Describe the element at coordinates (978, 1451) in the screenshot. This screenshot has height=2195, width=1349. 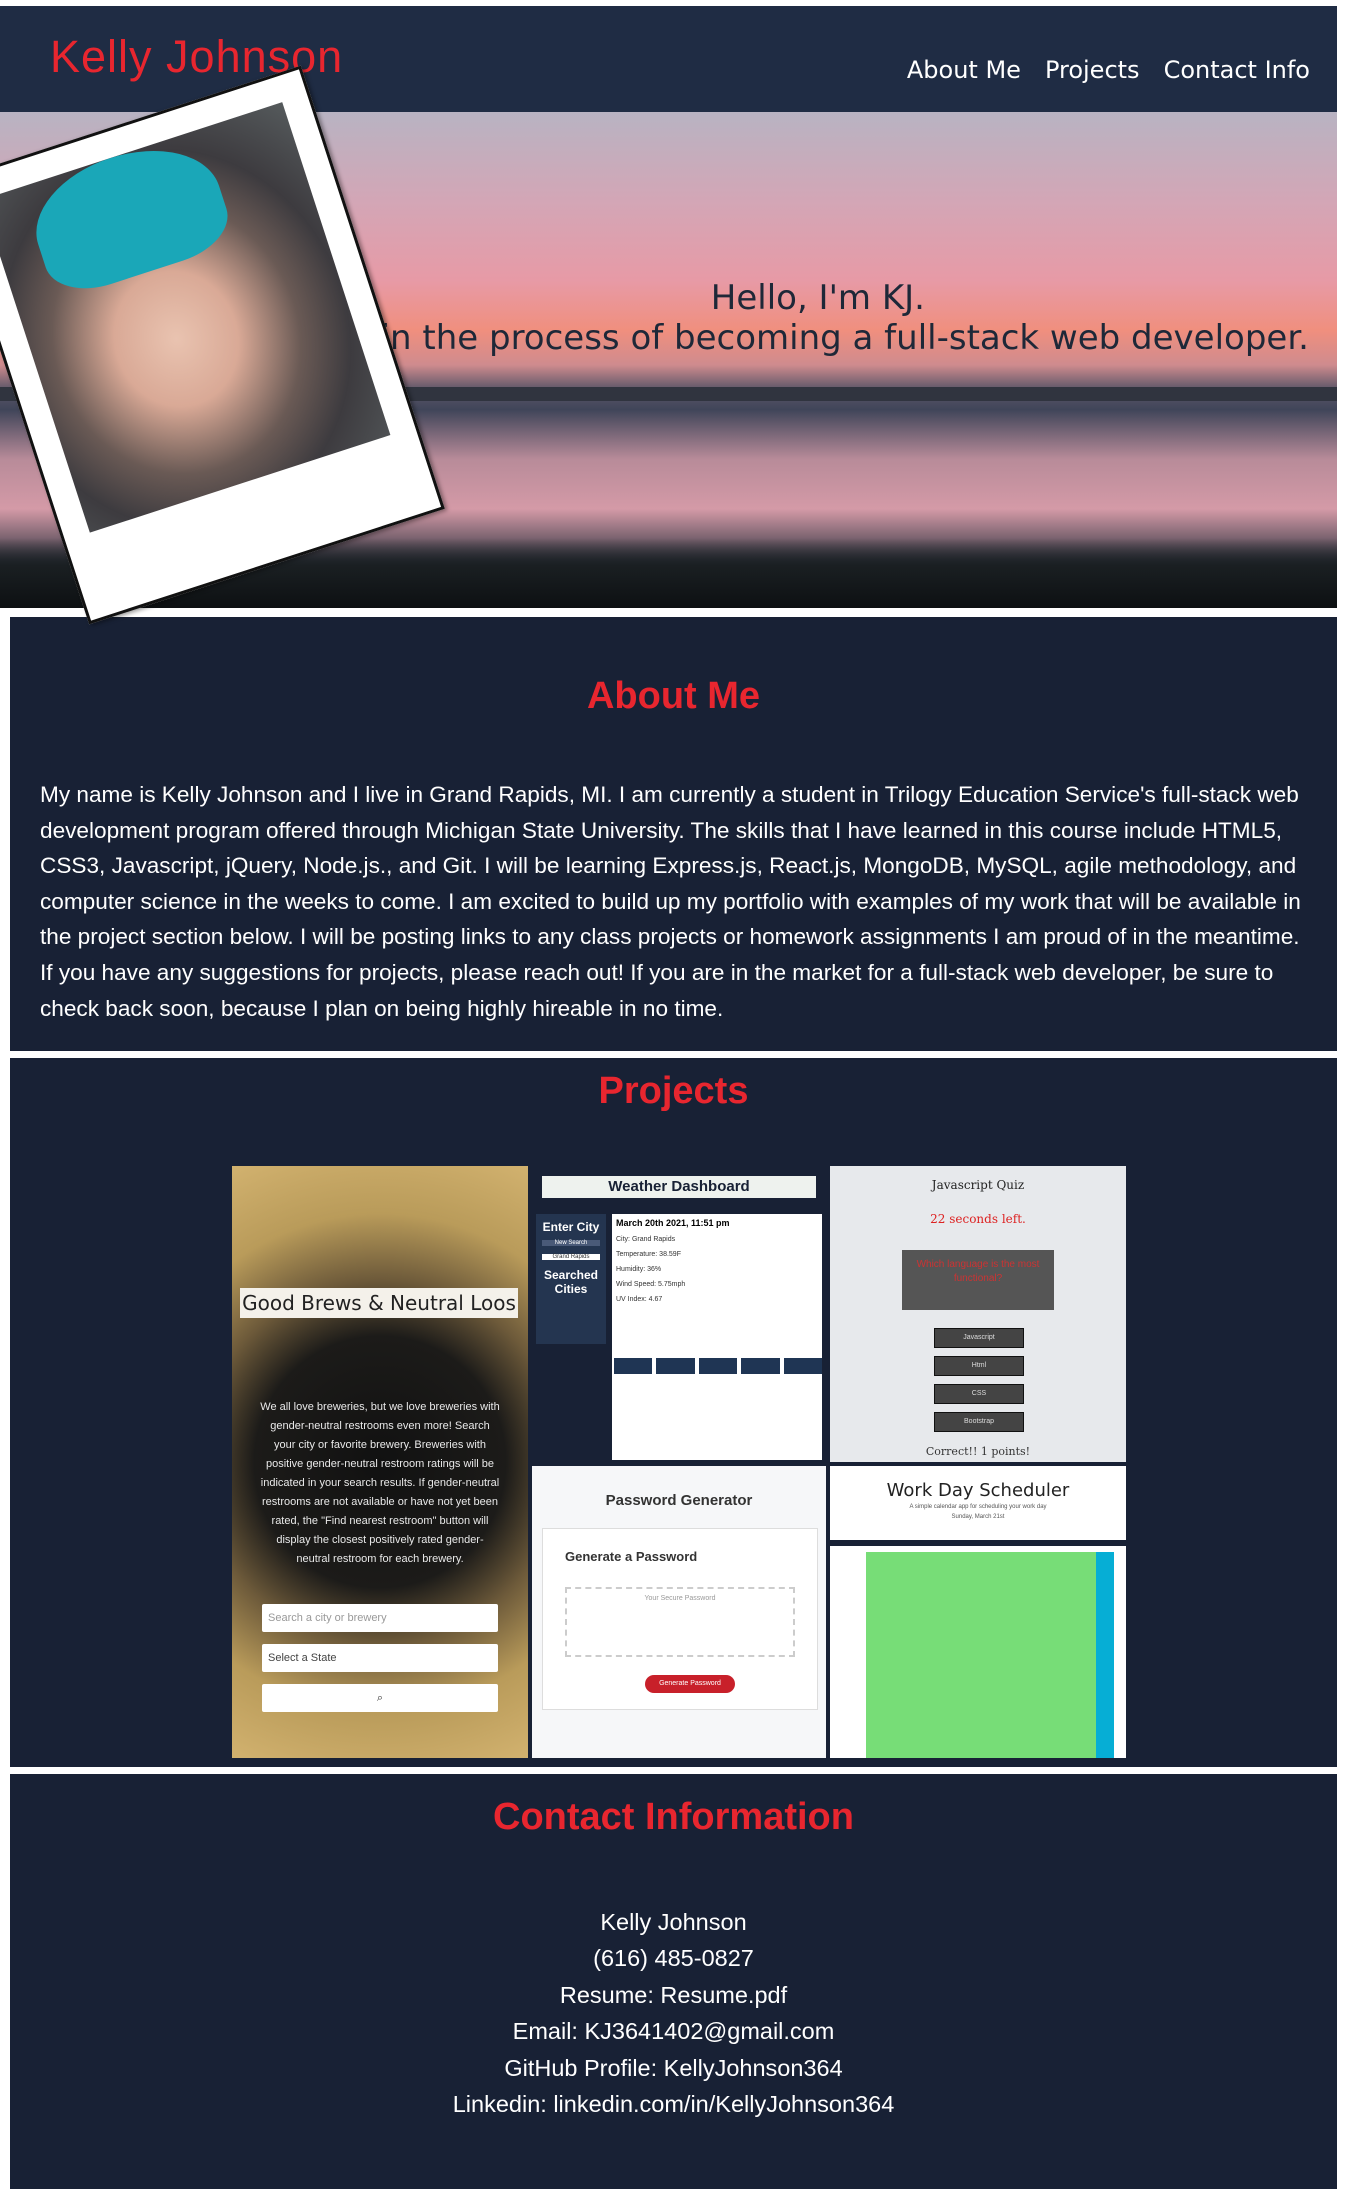
I see `quiz-score: Correct!! 1 points!` at that location.